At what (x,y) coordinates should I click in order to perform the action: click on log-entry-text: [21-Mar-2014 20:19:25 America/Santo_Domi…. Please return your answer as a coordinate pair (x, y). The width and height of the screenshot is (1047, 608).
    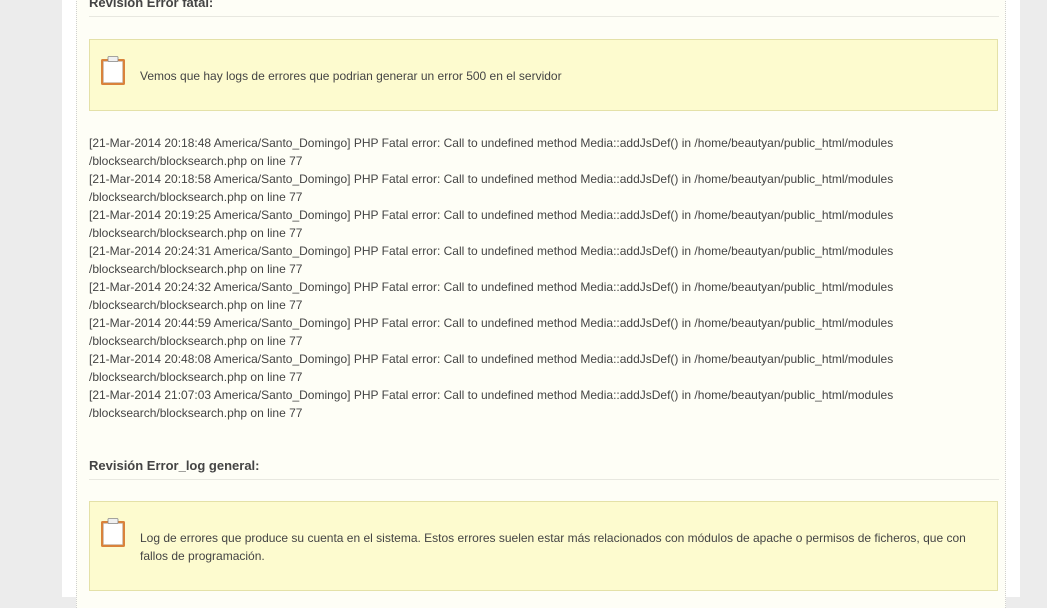
    Looking at the image, I should click on (491, 215).